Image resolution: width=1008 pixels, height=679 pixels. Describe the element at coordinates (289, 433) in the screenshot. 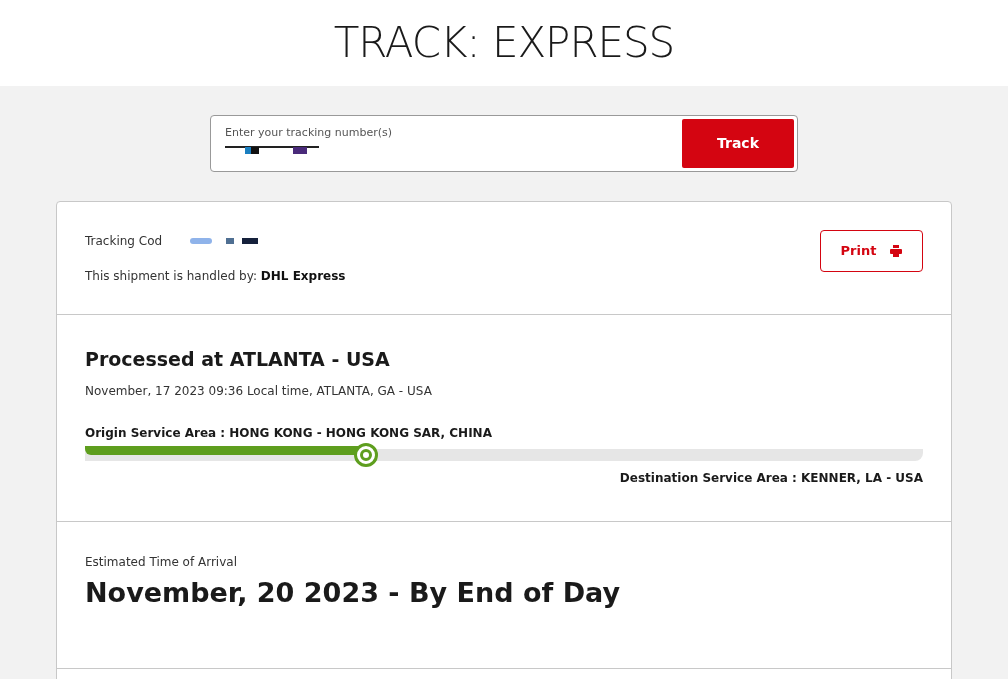

I see `origin-label: Origin Service Area : HONG KONG - HONG KONG SAR, CHINA` at that location.